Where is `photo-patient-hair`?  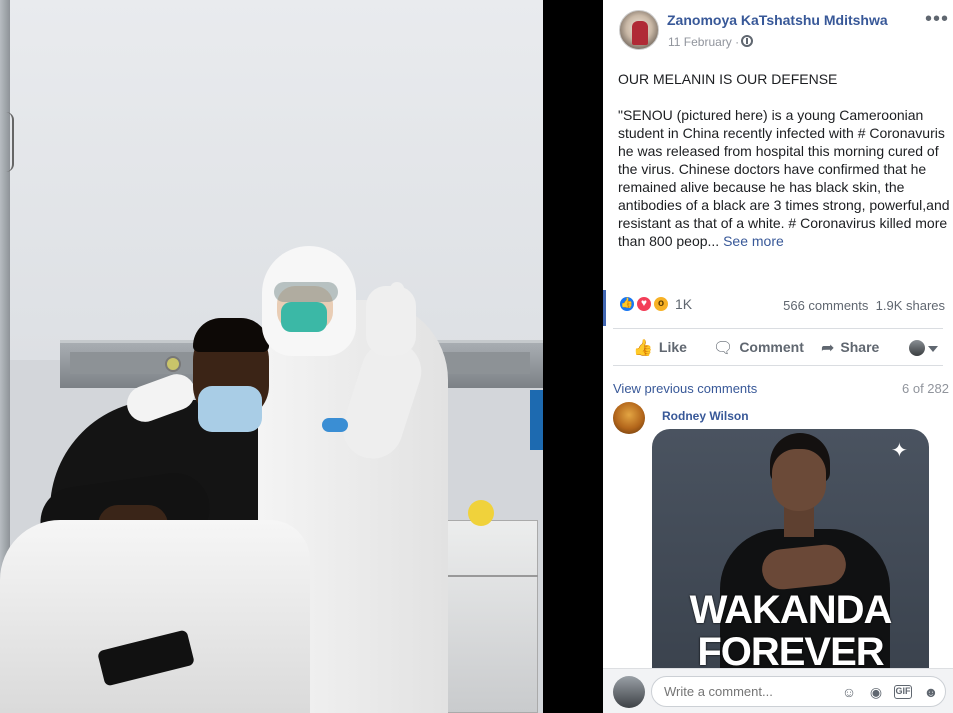
photo-patient-hair is located at coordinates (231, 335).